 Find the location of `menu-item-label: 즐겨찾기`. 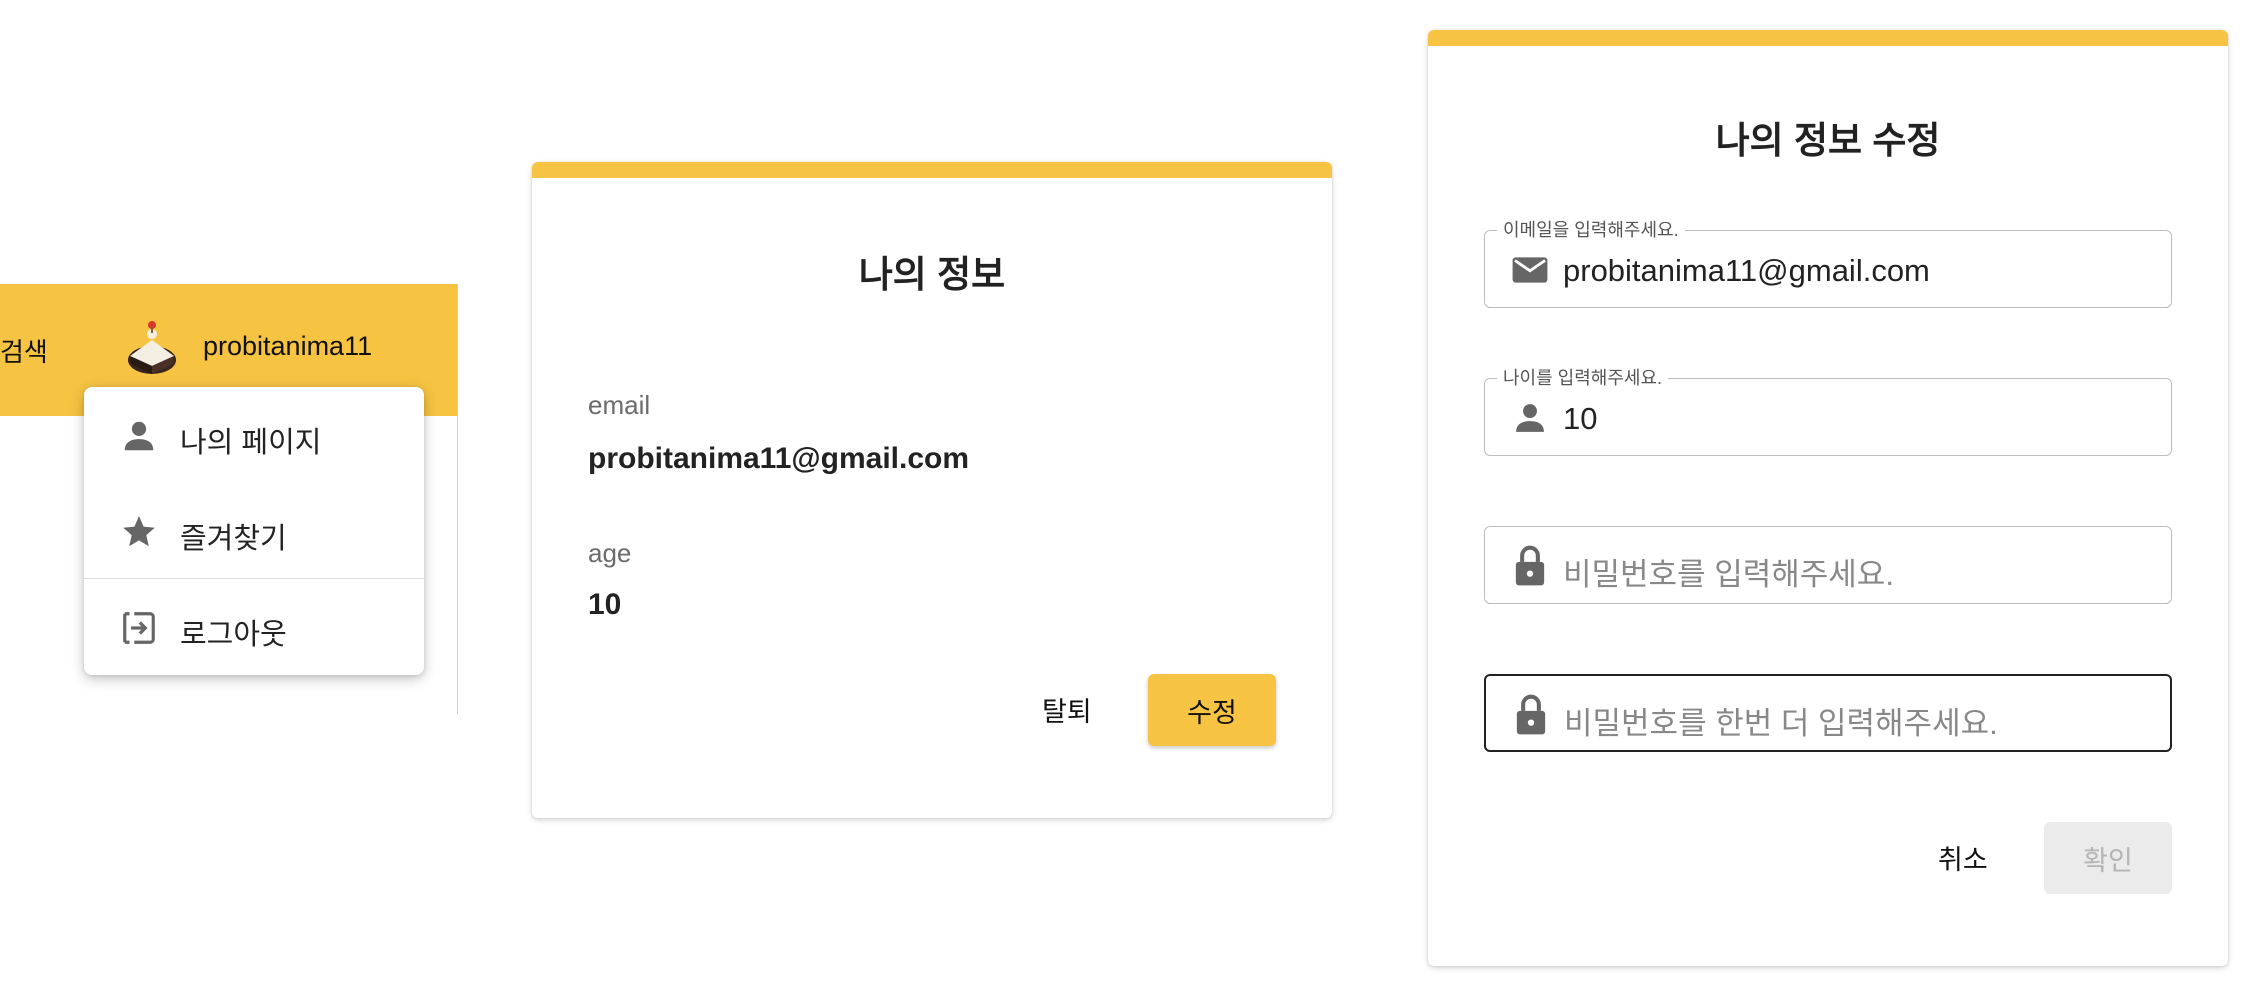

menu-item-label: 즐겨찾기 is located at coordinates (233, 539).